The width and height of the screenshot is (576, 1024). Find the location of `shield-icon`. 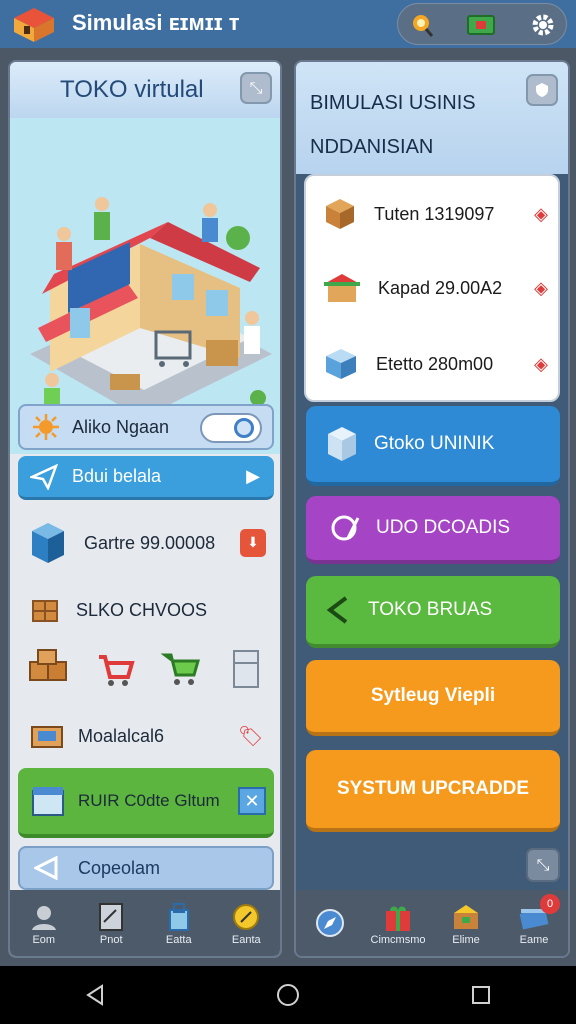

shield-icon is located at coordinates (542, 90).